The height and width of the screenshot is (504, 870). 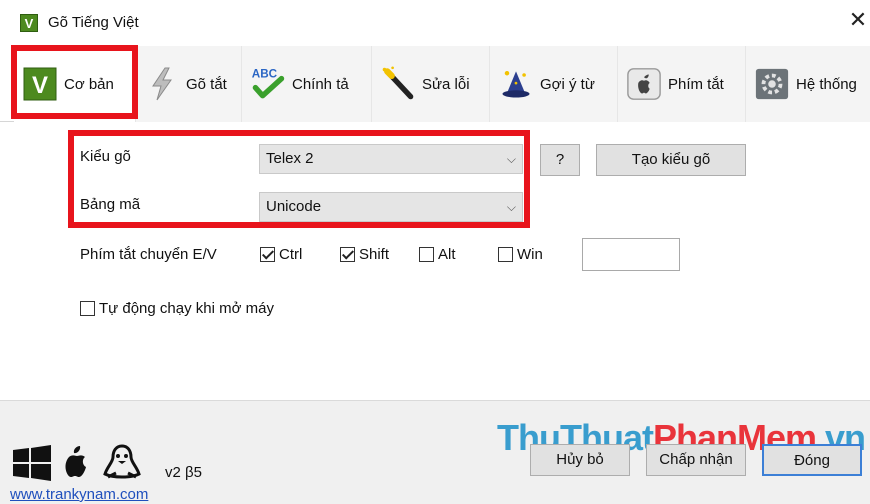 I want to click on tab-sua-loi: Sửa lỗi, so click(x=431, y=84).